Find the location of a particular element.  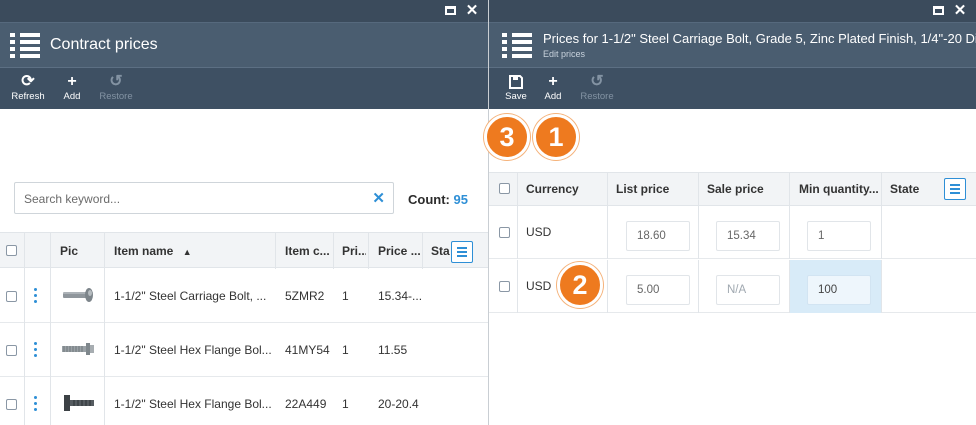

carriage-bolt-thumbnail is located at coordinates (78, 295).